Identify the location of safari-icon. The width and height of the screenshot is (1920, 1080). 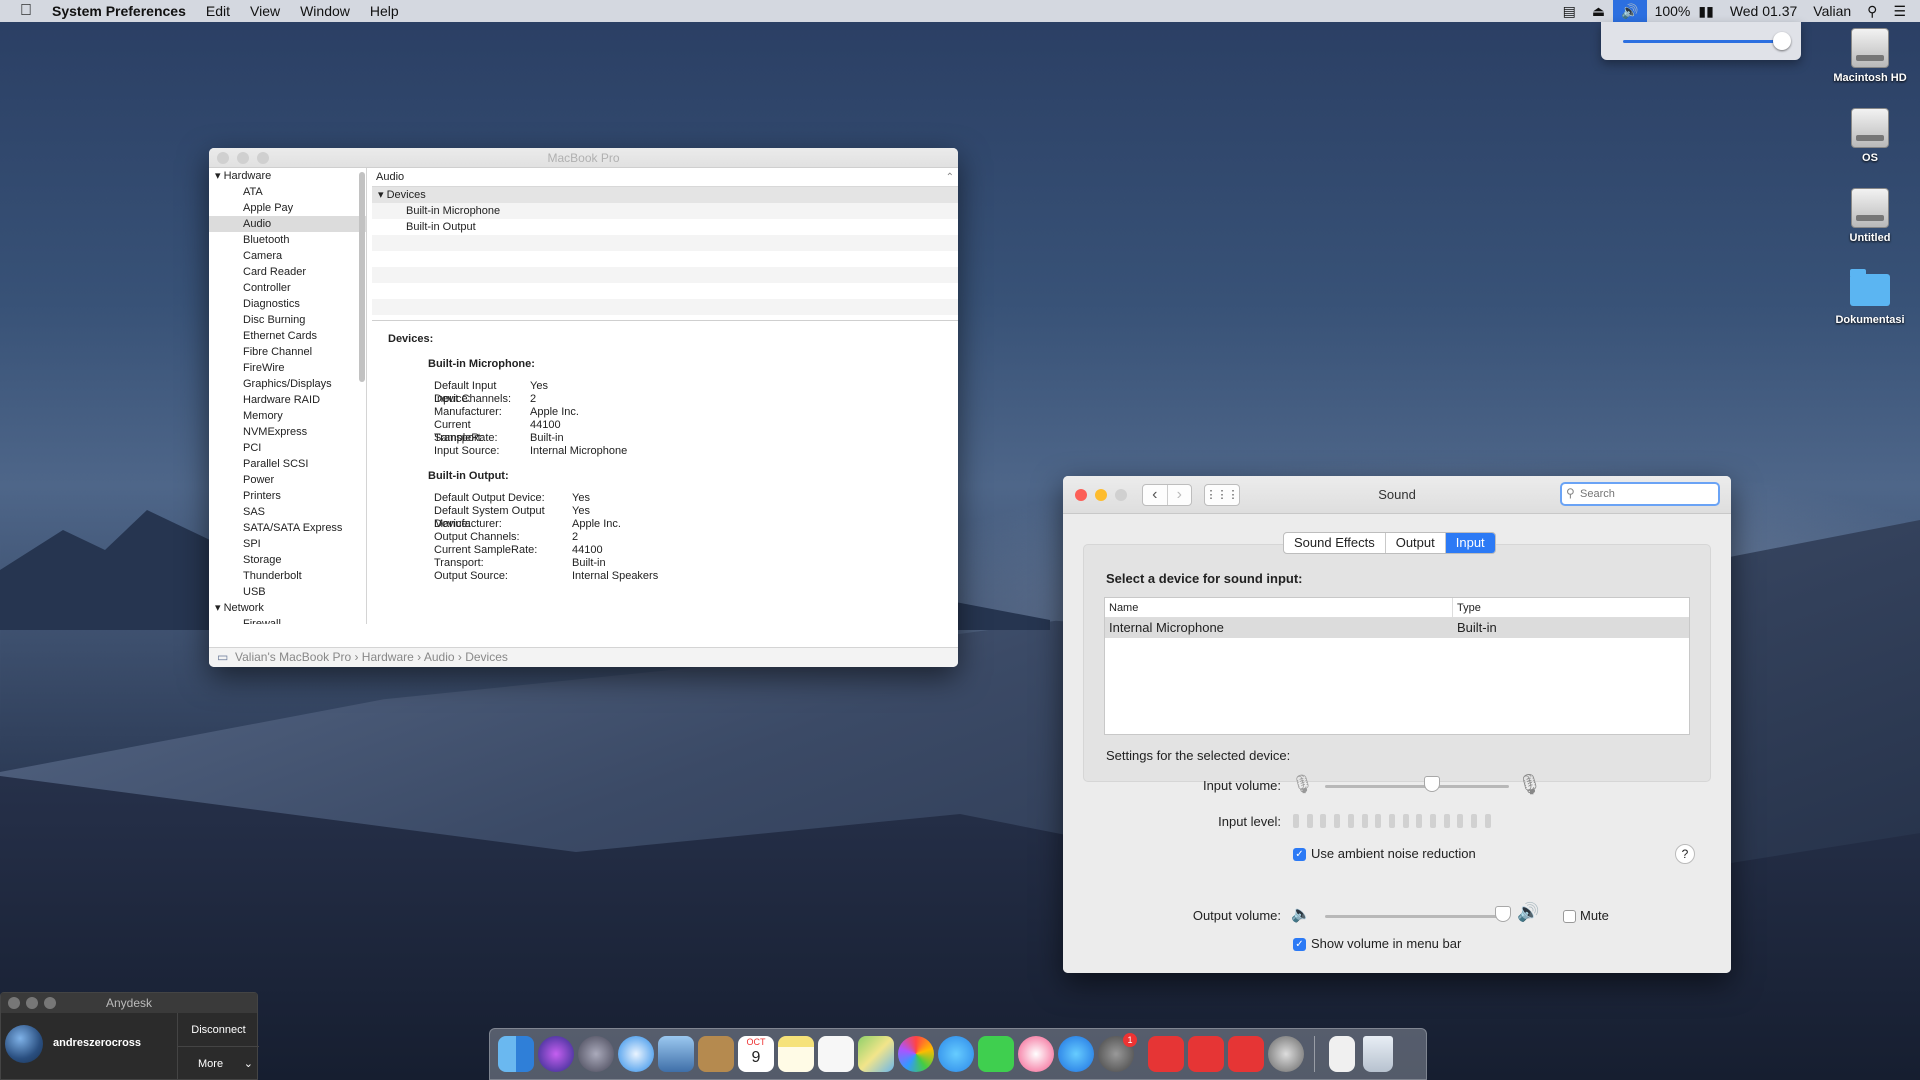
(636, 1054).